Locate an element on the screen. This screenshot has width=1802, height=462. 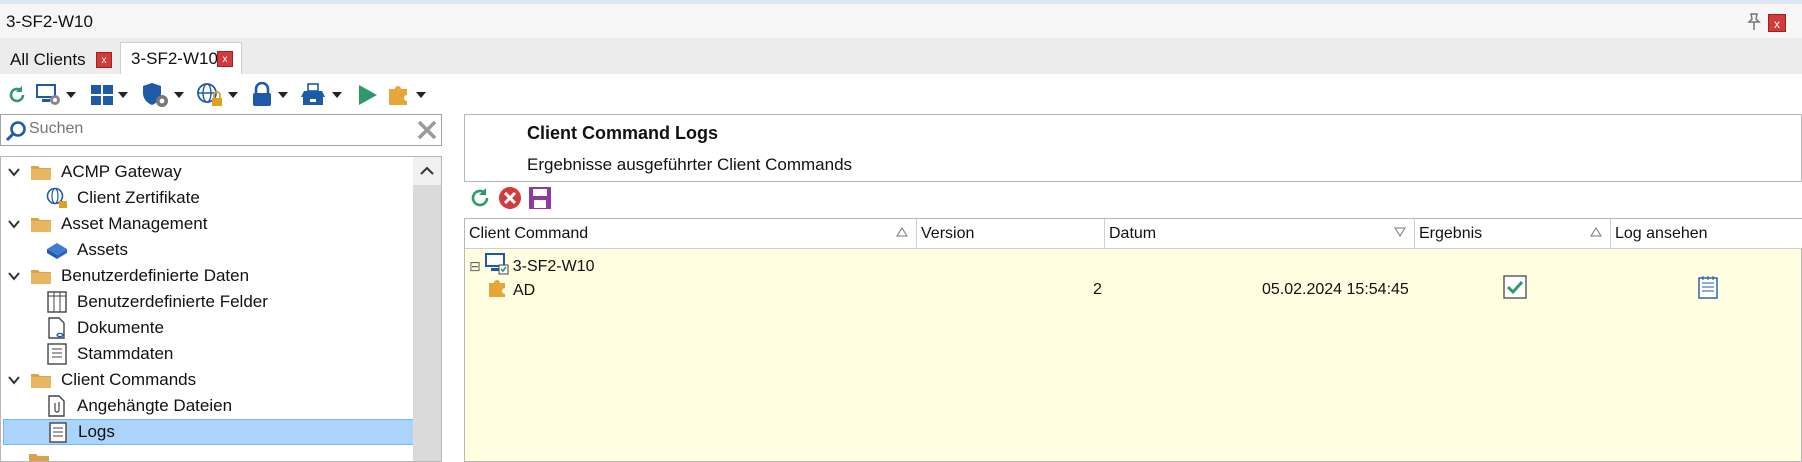
tree-item-client-zertifikate: Client Zertifikate is located at coordinates (122, 198).